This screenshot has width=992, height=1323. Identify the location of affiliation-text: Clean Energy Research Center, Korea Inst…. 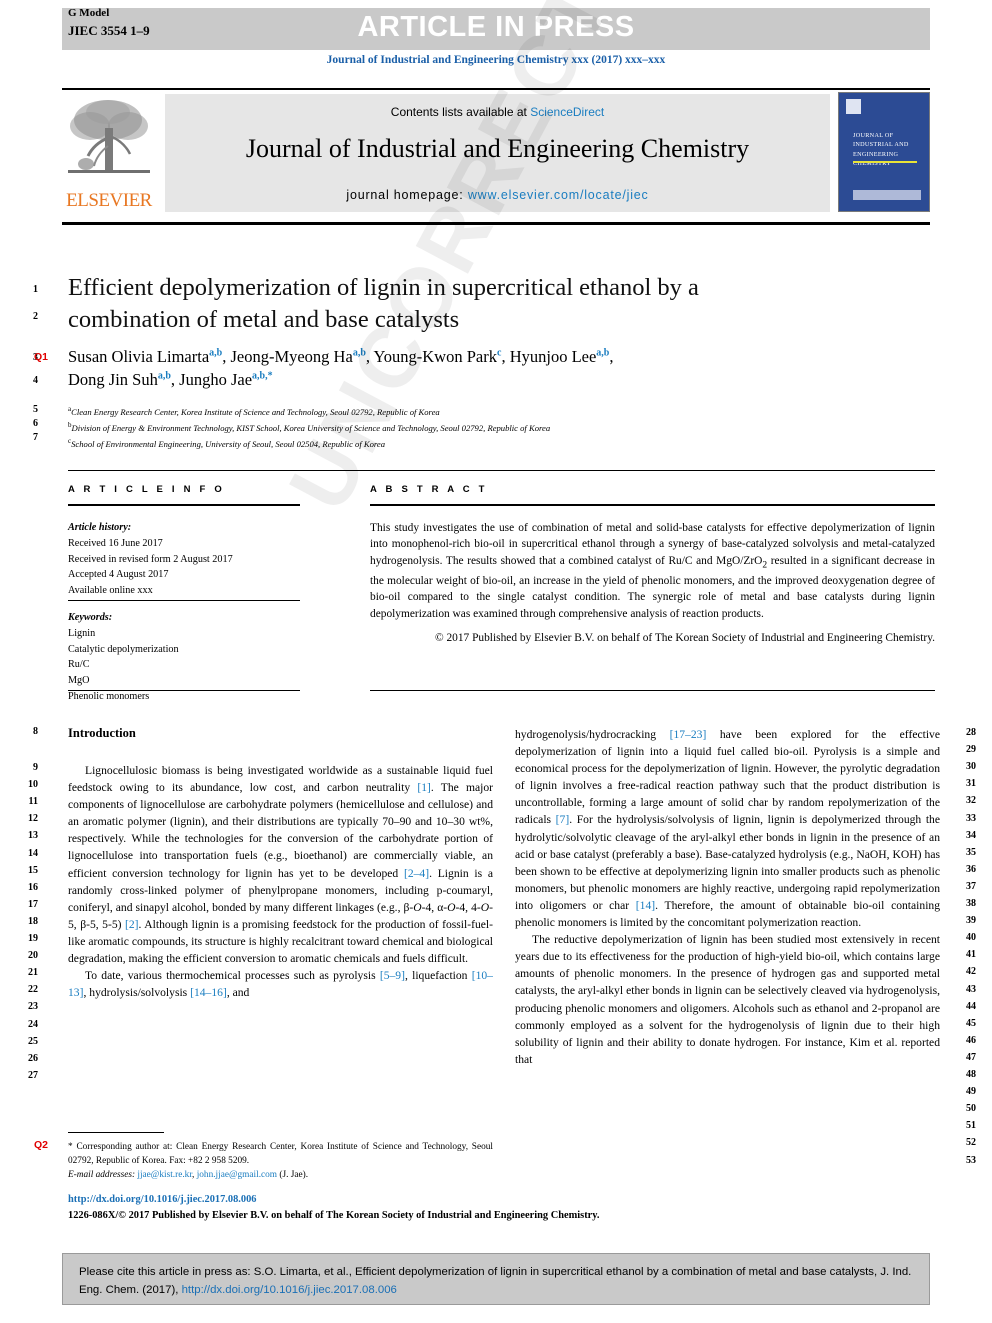
(255, 411).